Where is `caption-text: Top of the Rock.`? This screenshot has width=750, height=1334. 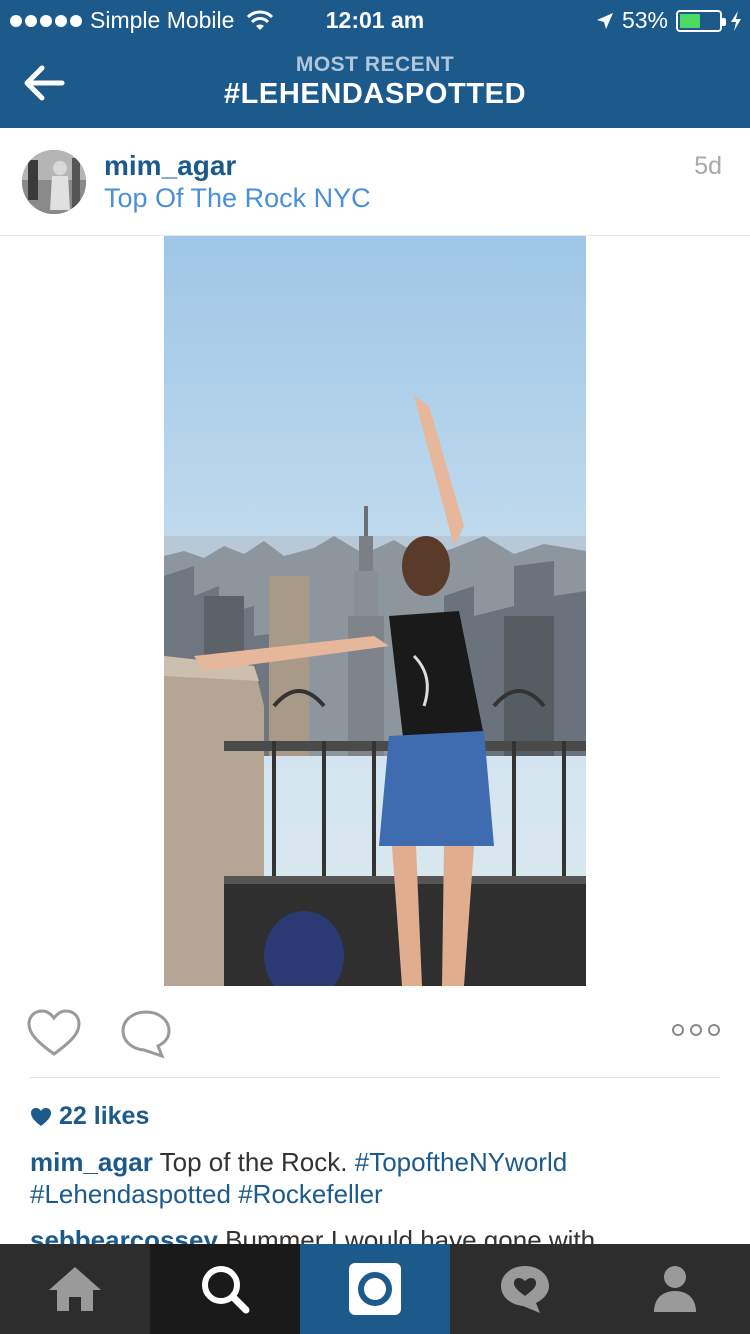 caption-text: Top of the Rock. is located at coordinates (253, 1162).